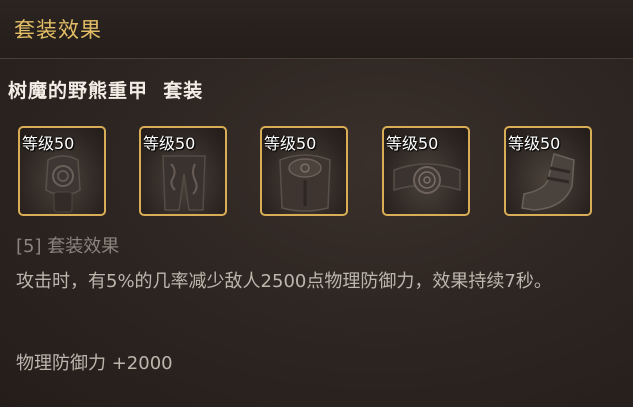 The width and height of the screenshot is (633, 407). Describe the element at coordinates (184, 183) in the screenshot. I see `leg-armor-icon` at that location.